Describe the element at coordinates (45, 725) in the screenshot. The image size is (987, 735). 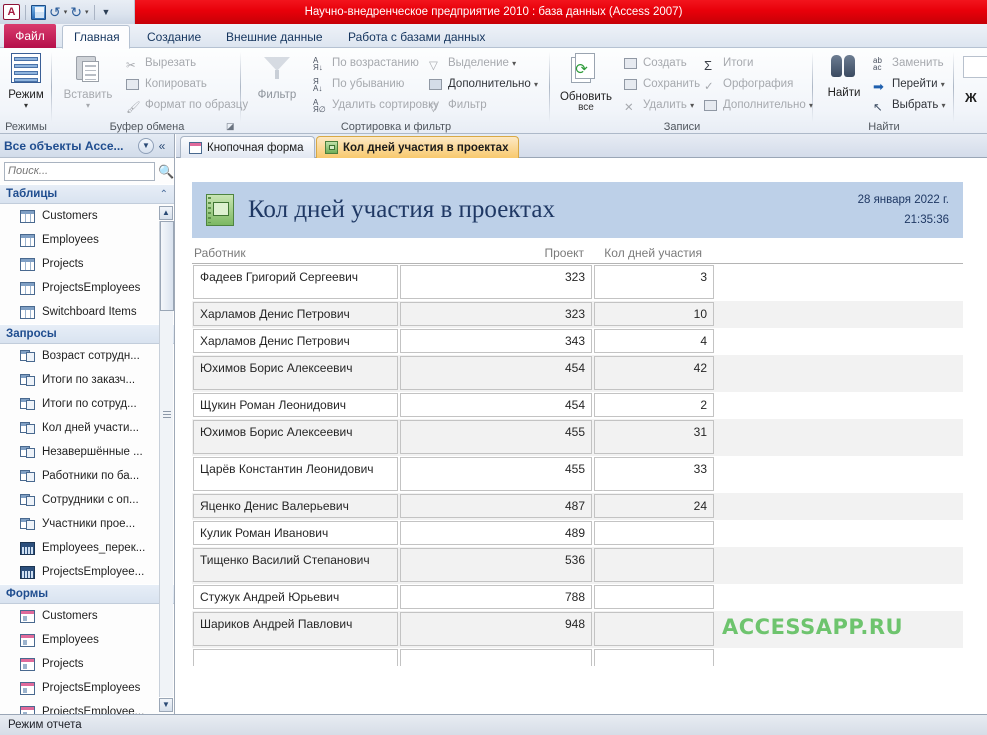
I see `status-mode-label: Режим отчета` at that location.